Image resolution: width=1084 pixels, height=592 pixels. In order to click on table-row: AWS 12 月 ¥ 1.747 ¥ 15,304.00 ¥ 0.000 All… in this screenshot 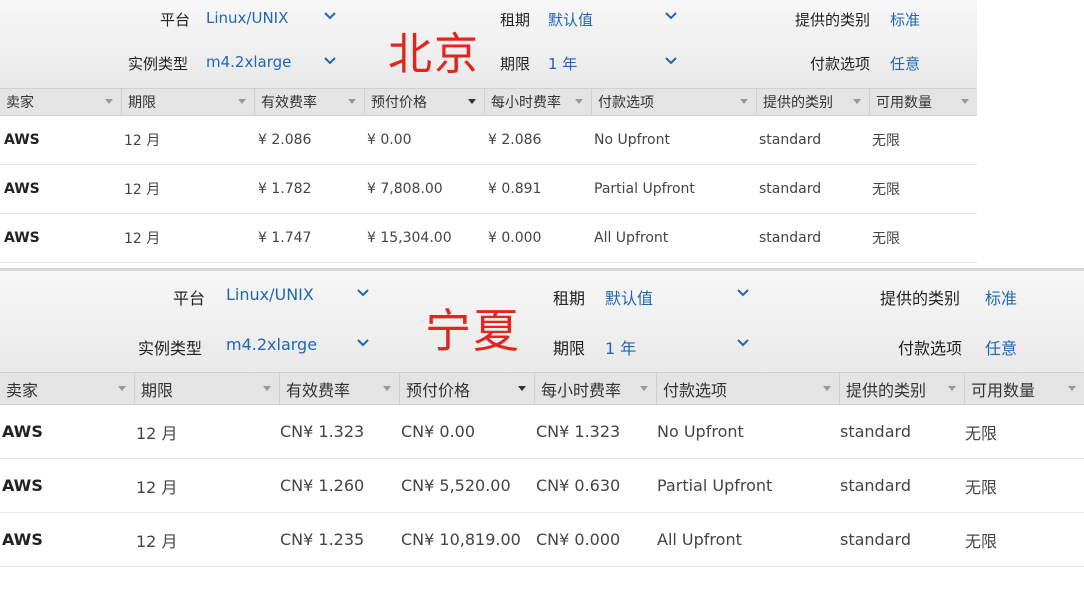, I will do `click(488, 238)`.